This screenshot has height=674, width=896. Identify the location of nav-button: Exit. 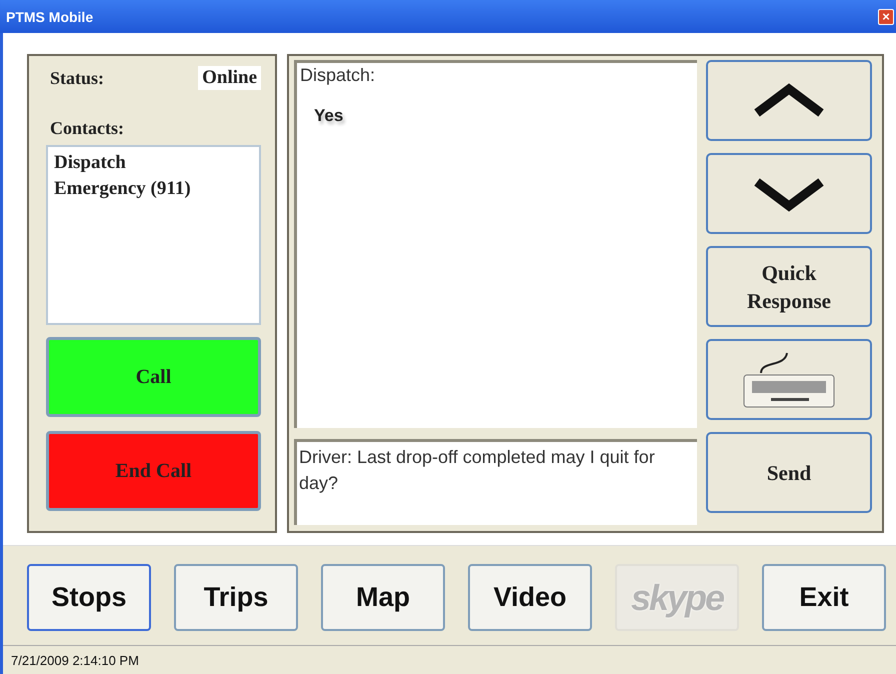
(824, 597).